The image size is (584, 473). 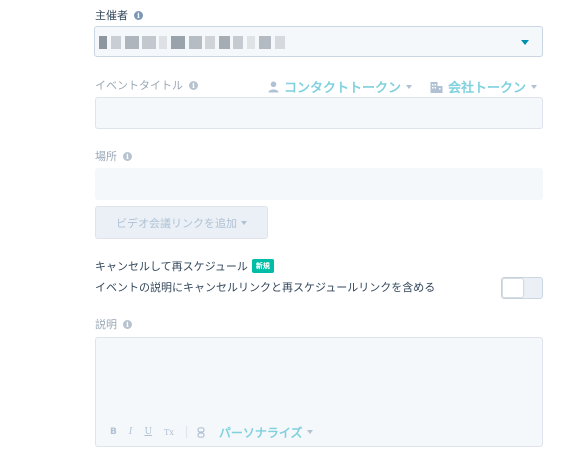 What do you see at coordinates (111, 15) in the screenshot?
I see `organizer-label-text: 主催者` at bounding box center [111, 15].